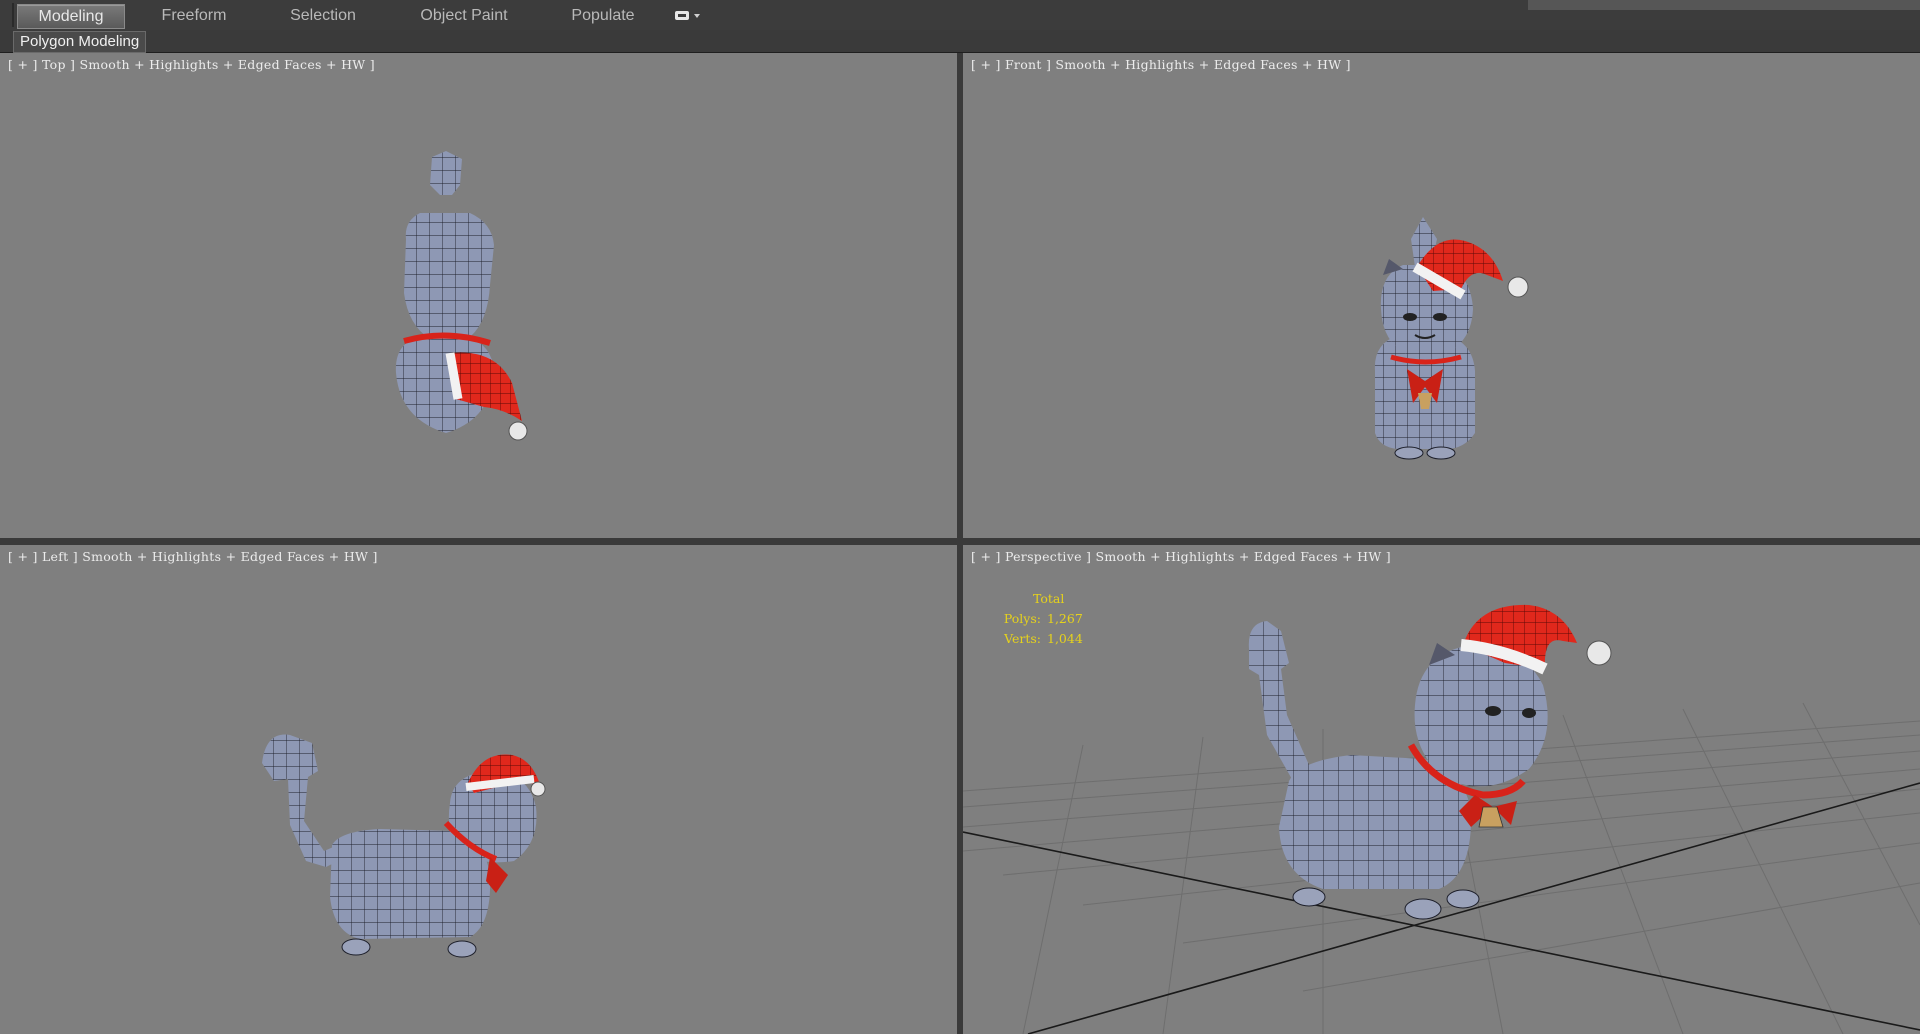 This screenshot has width=1920, height=1034. What do you see at coordinates (1724, 5) in the screenshot?
I see `ribbon-right-cap` at bounding box center [1724, 5].